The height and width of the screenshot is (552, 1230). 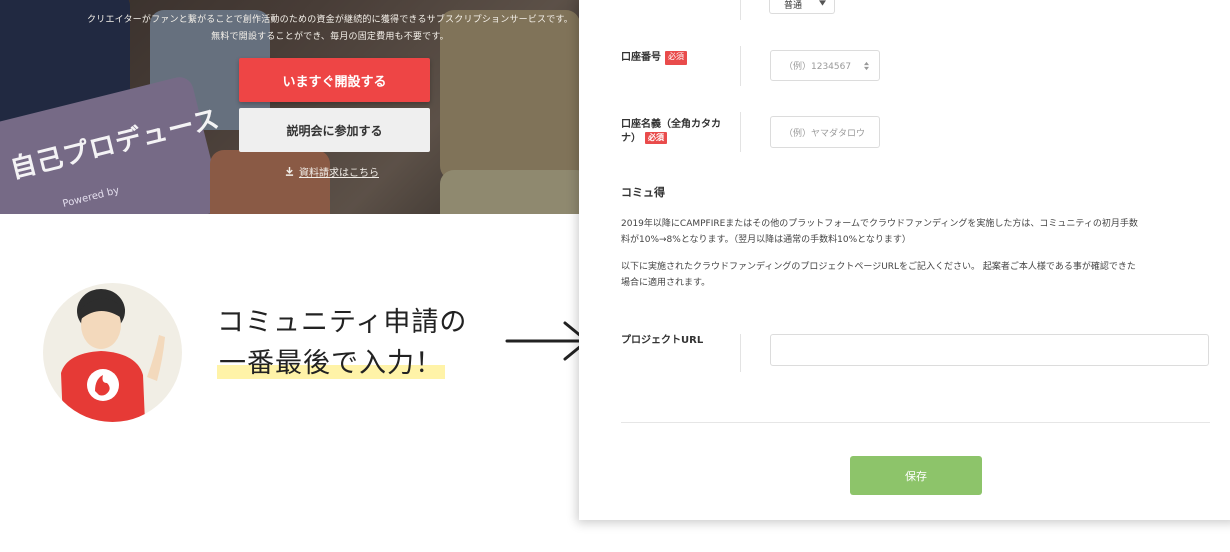 I want to click on account-number-input: （例）1234567, so click(x=825, y=65).